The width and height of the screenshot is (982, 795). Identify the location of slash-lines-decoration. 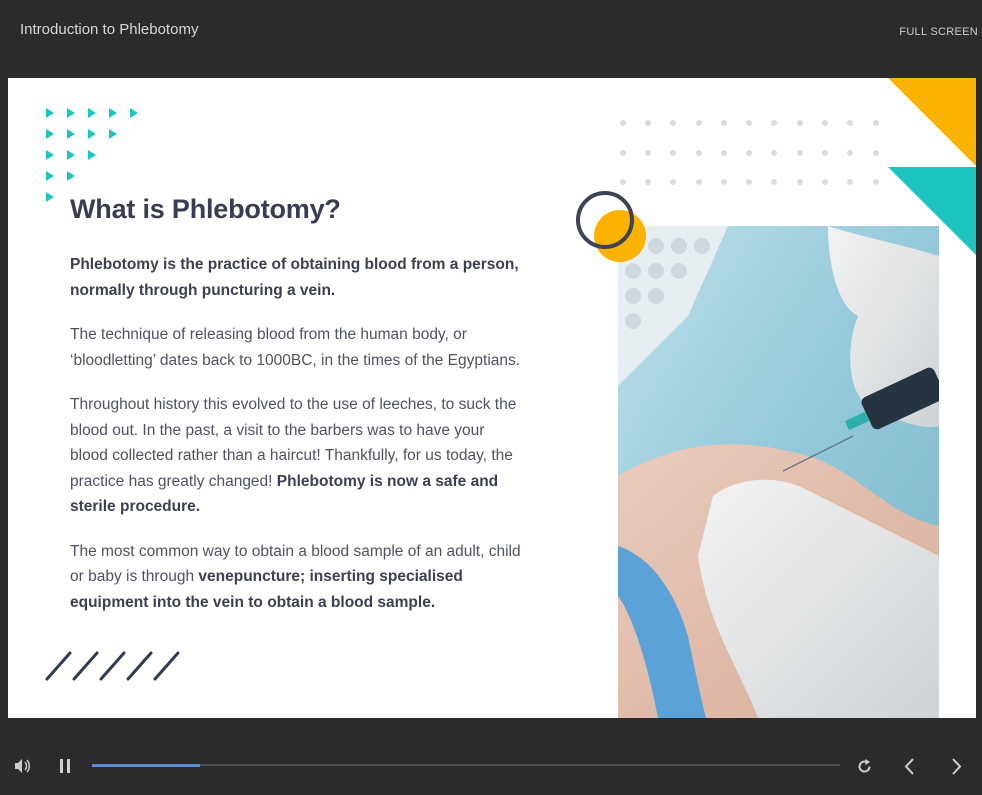
(112, 666).